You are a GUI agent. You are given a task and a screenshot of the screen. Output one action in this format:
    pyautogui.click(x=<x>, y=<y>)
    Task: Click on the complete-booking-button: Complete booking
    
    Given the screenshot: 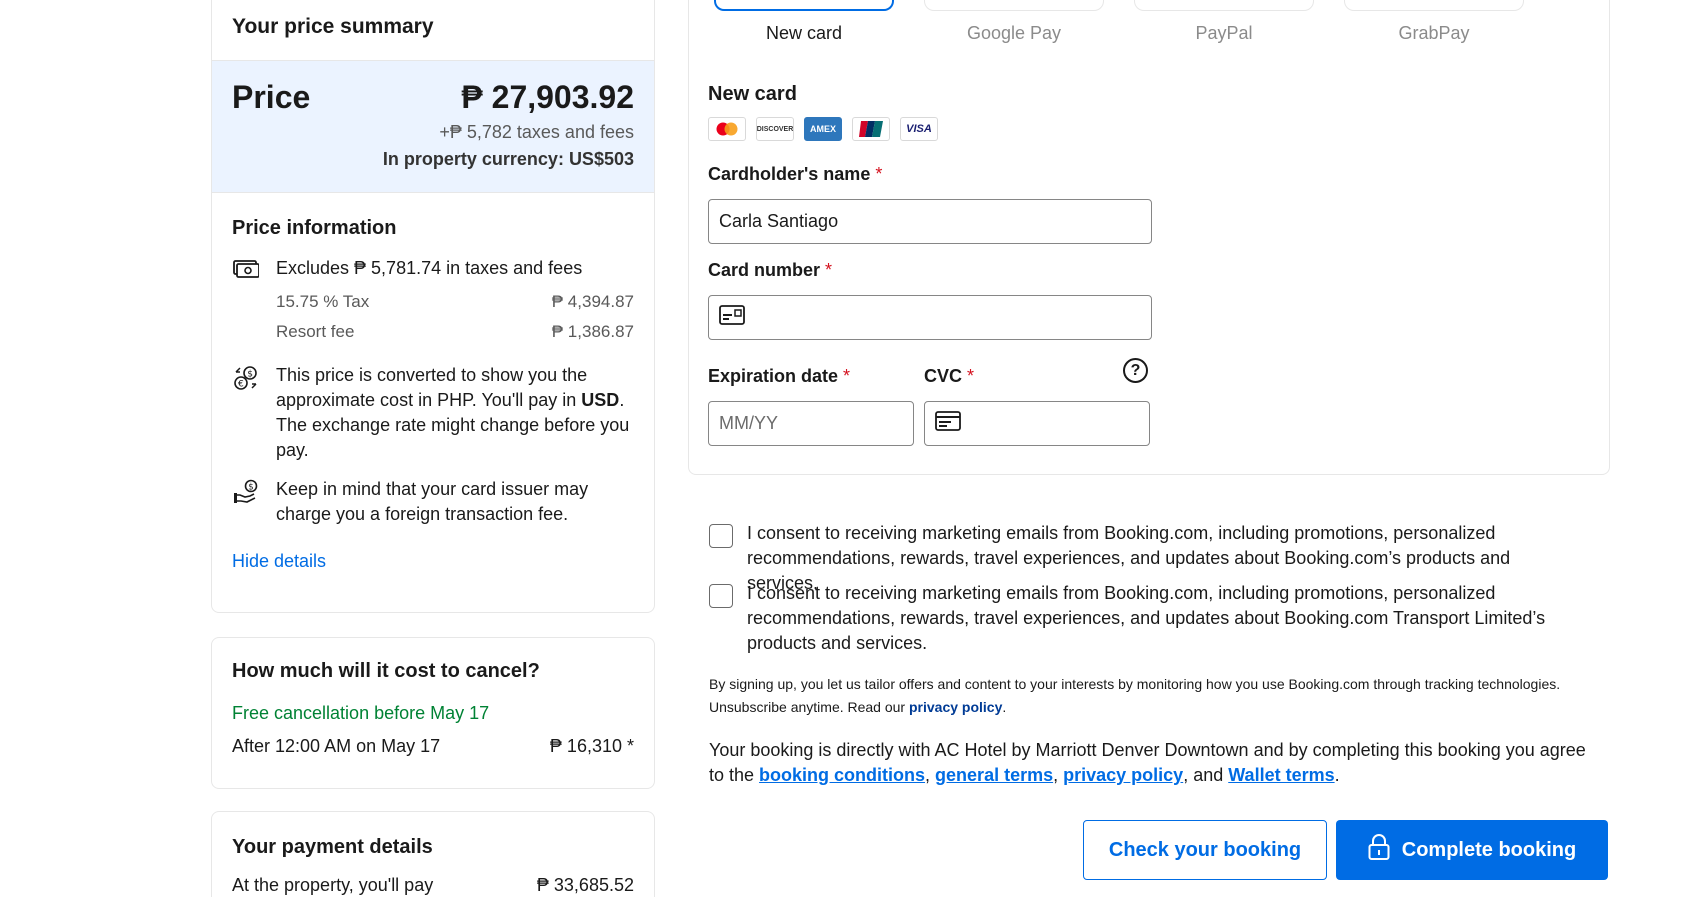 What is the action you would take?
    pyautogui.click(x=1472, y=850)
    